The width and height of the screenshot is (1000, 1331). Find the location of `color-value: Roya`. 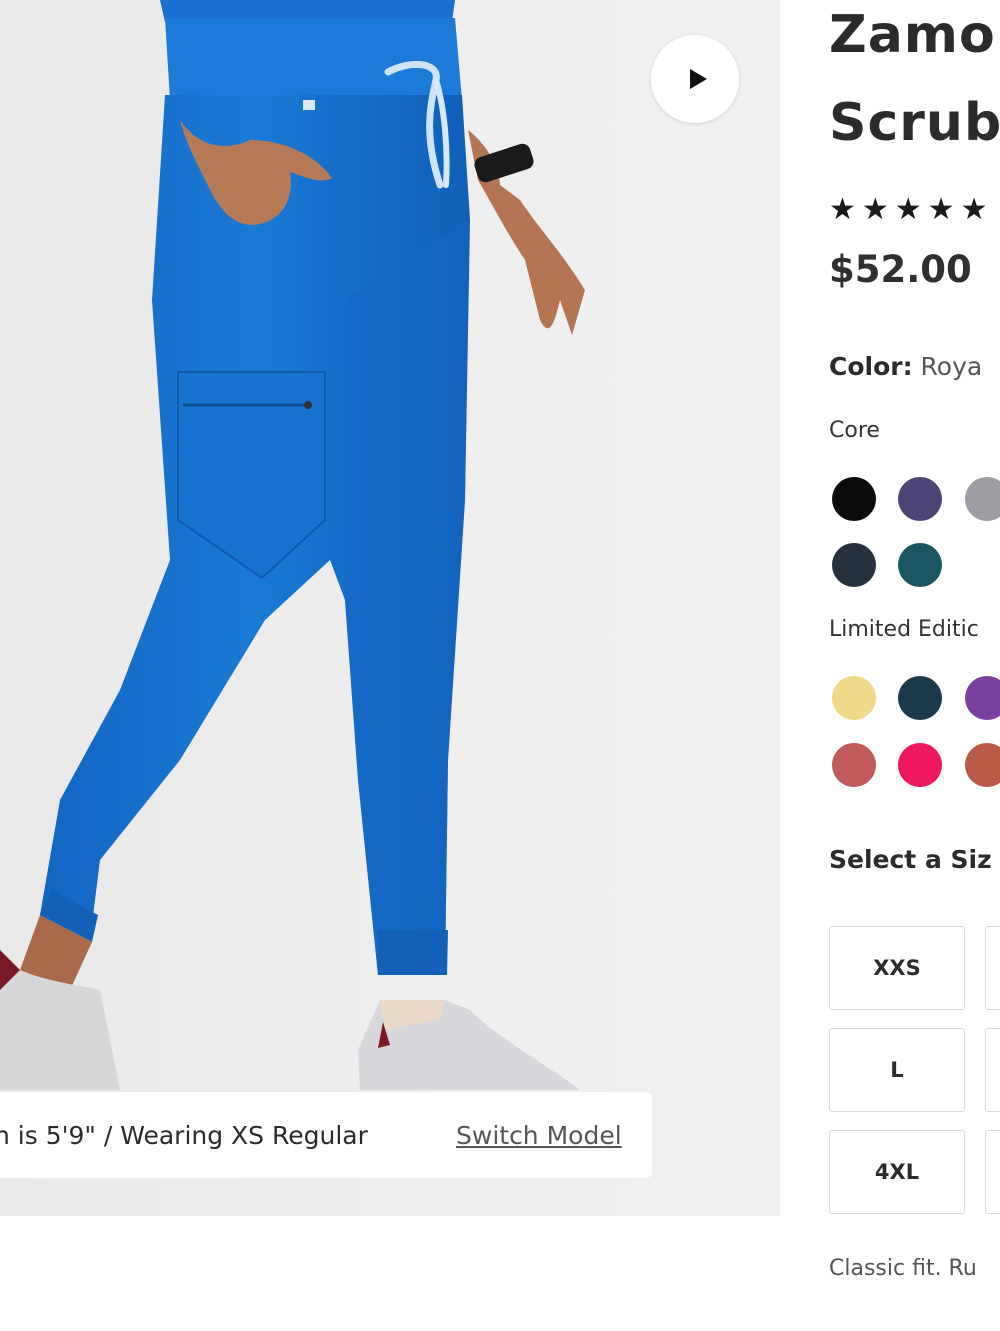

color-value: Roya is located at coordinates (951, 366).